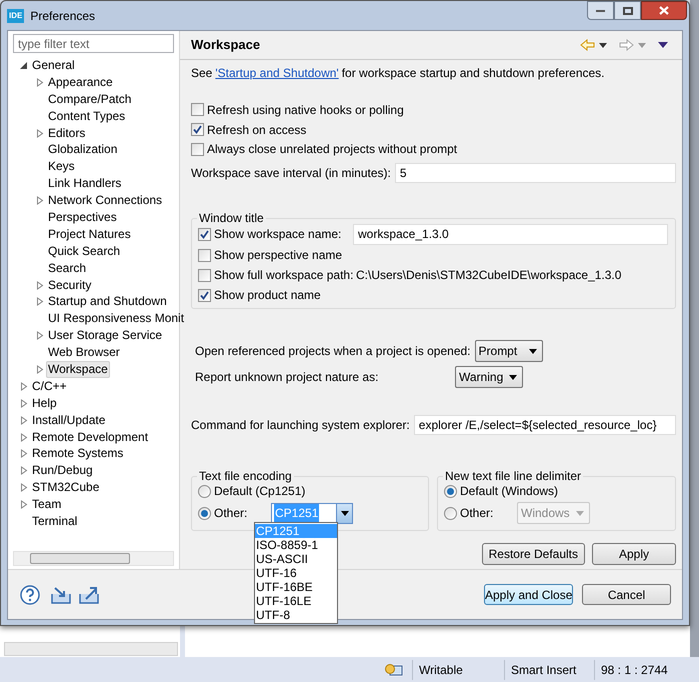 The width and height of the screenshot is (699, 682). What do you see at coordinates (107, 301) in the screenshot?
I see `tree-item: Startup and Shutdown` at bounding box center [107, 301].